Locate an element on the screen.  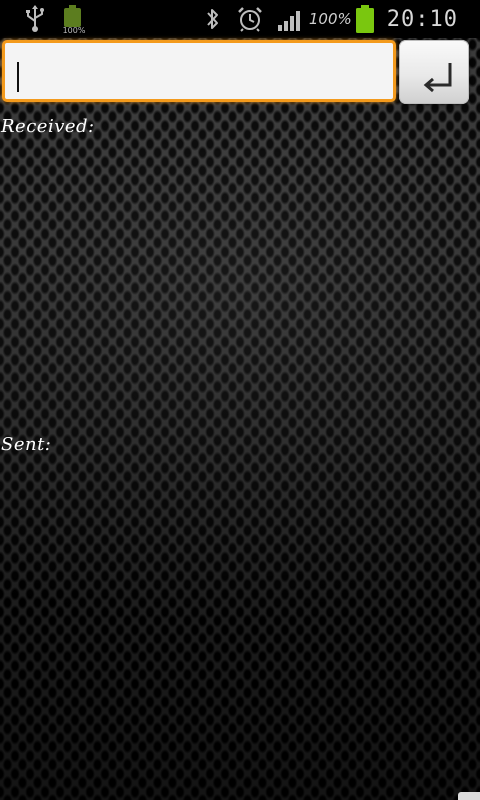
status-bar-right: 100% 20:10 is located at coordinates (331, 19).